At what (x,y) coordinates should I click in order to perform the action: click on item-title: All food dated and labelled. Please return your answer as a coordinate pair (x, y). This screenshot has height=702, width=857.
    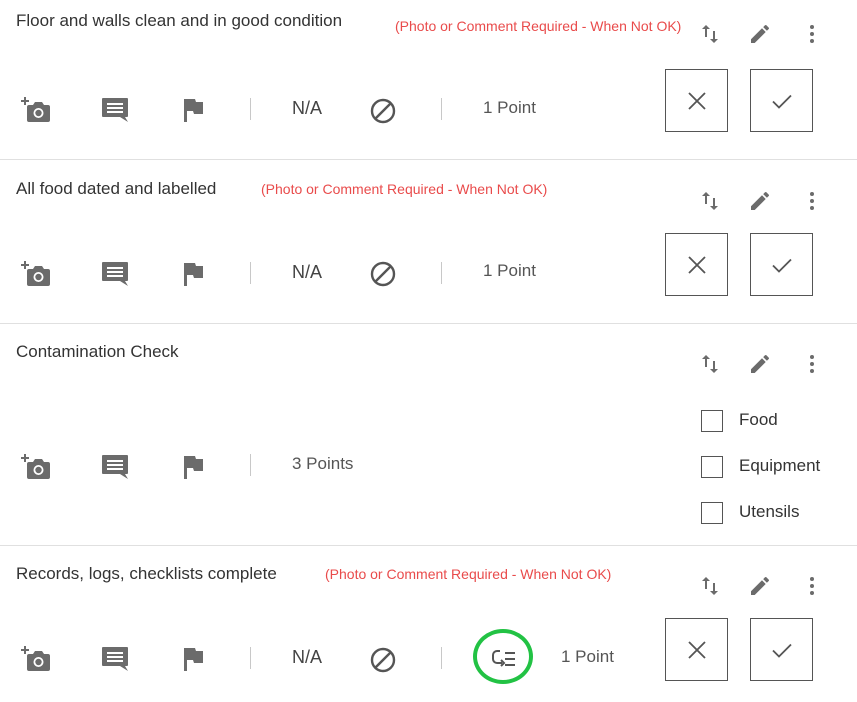
    Looking at the image, I should click on (116, 188).